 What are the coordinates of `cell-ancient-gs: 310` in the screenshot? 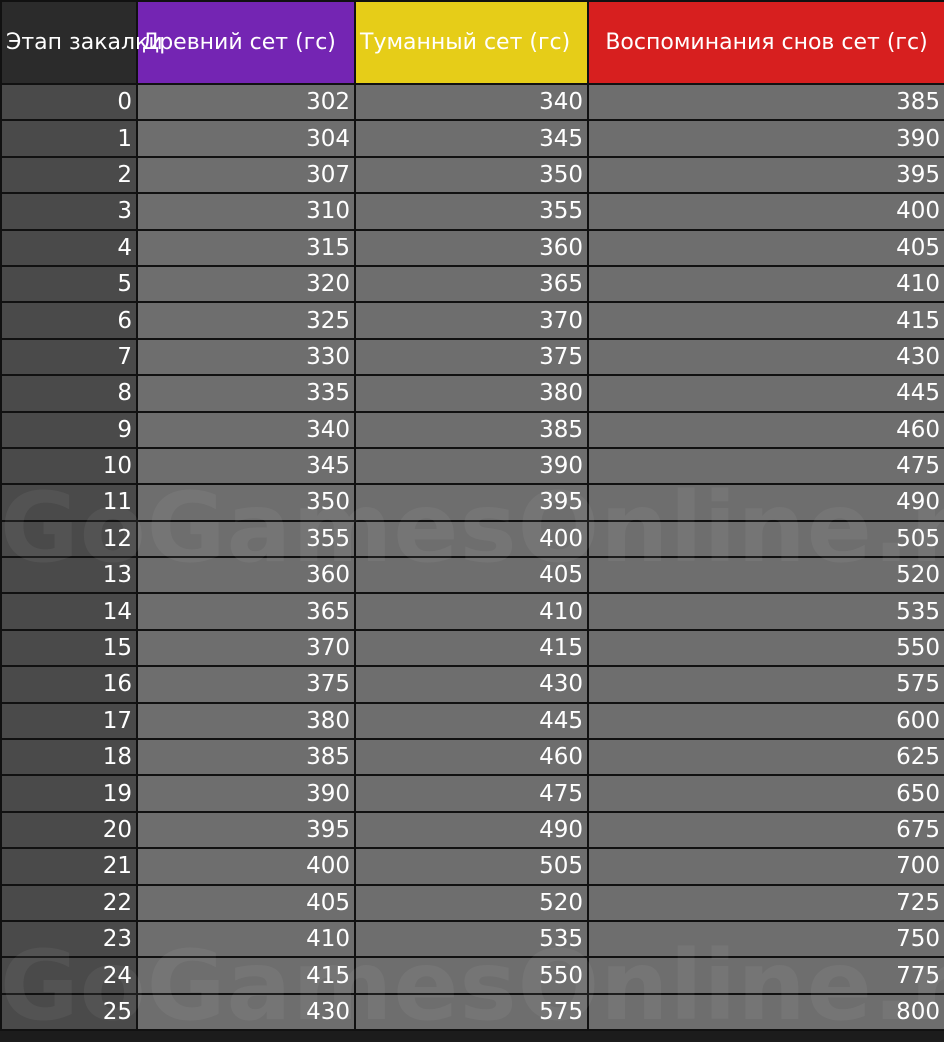 It's located at (246, 211).